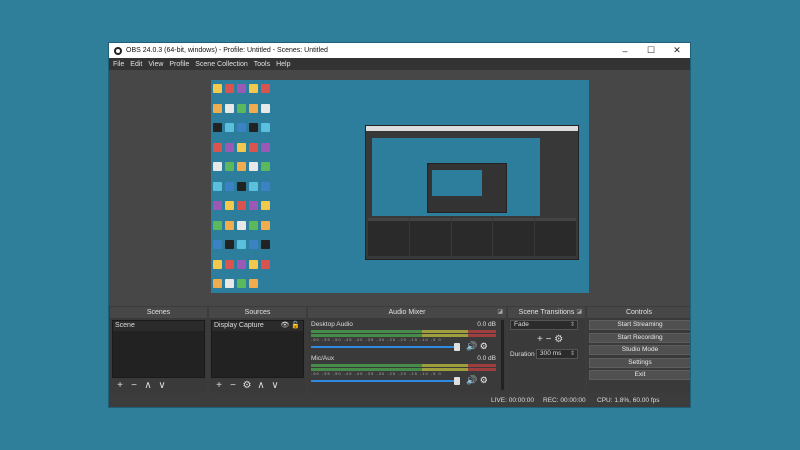 This screenshot has height=450, width=800. I want to click on lock-icon: 🔓, so click(295, 325).